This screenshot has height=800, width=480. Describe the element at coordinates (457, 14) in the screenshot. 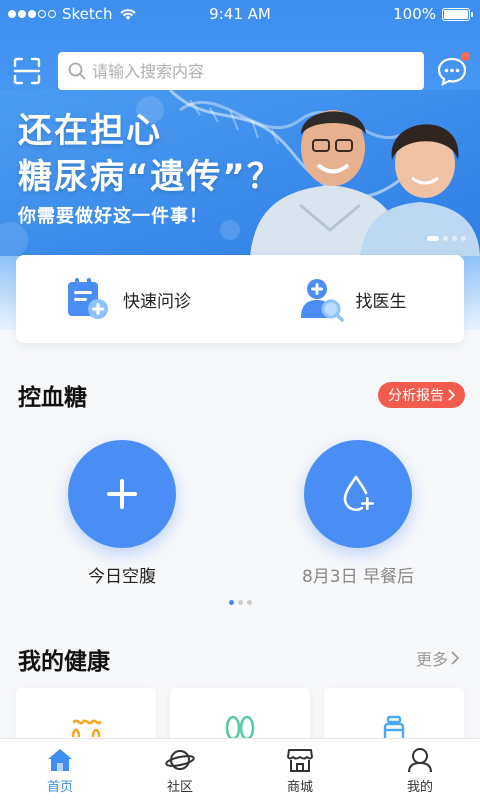

I see `battery-icon` at that location.